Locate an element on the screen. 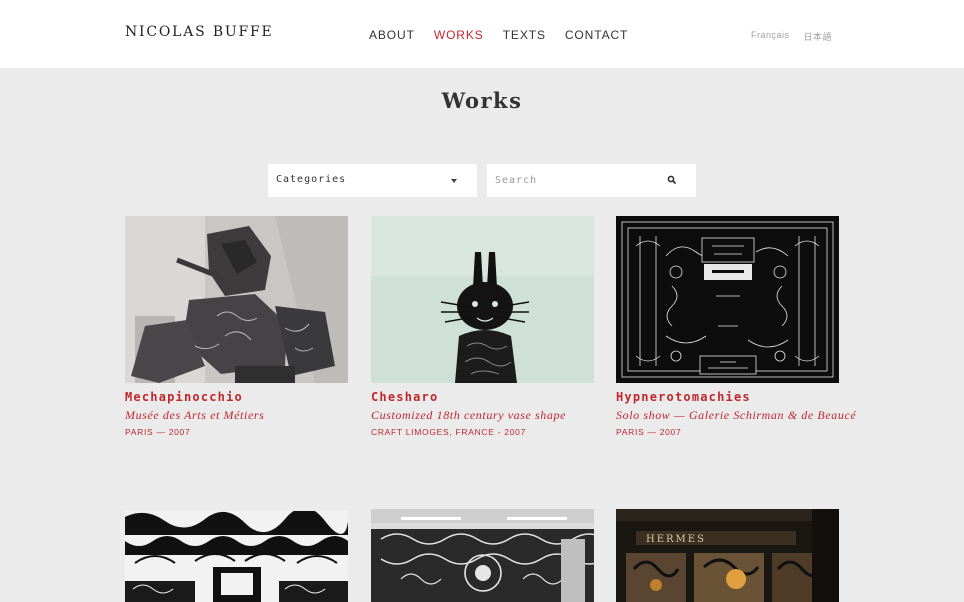  search-box is located at coordinates (591, 180).